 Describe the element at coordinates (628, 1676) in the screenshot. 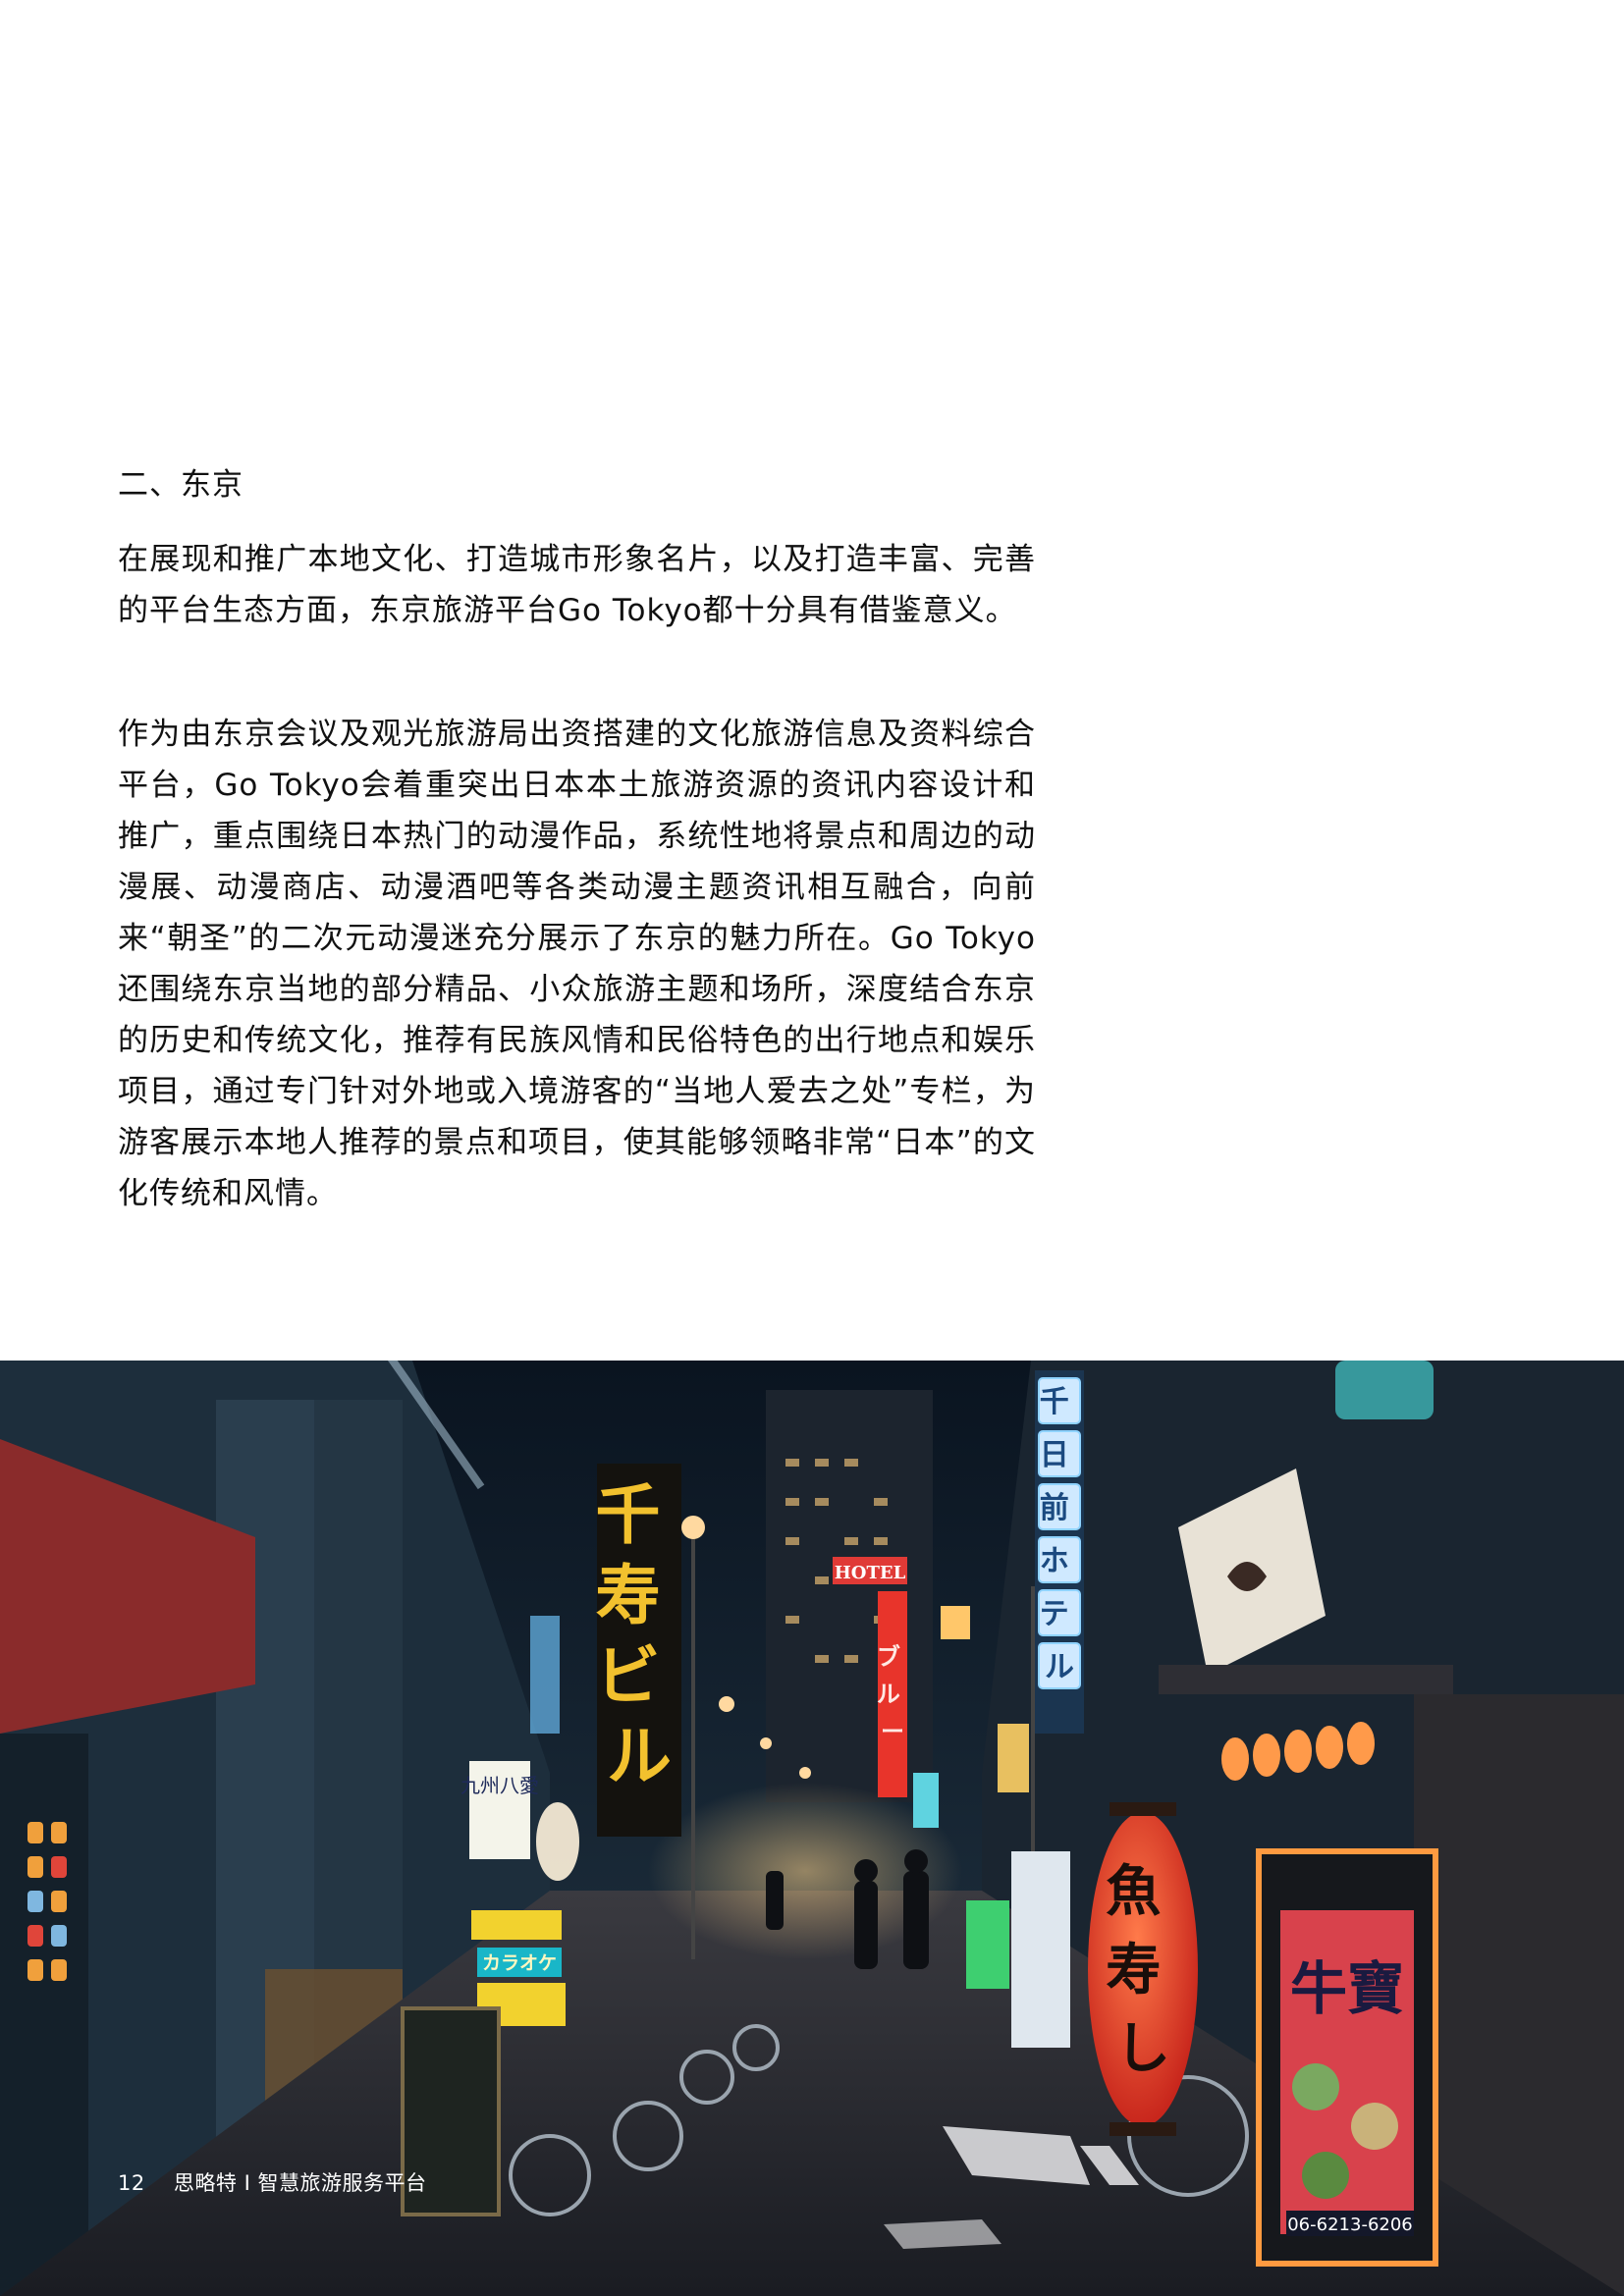

I see `sign-glyph: ビ` at that location.